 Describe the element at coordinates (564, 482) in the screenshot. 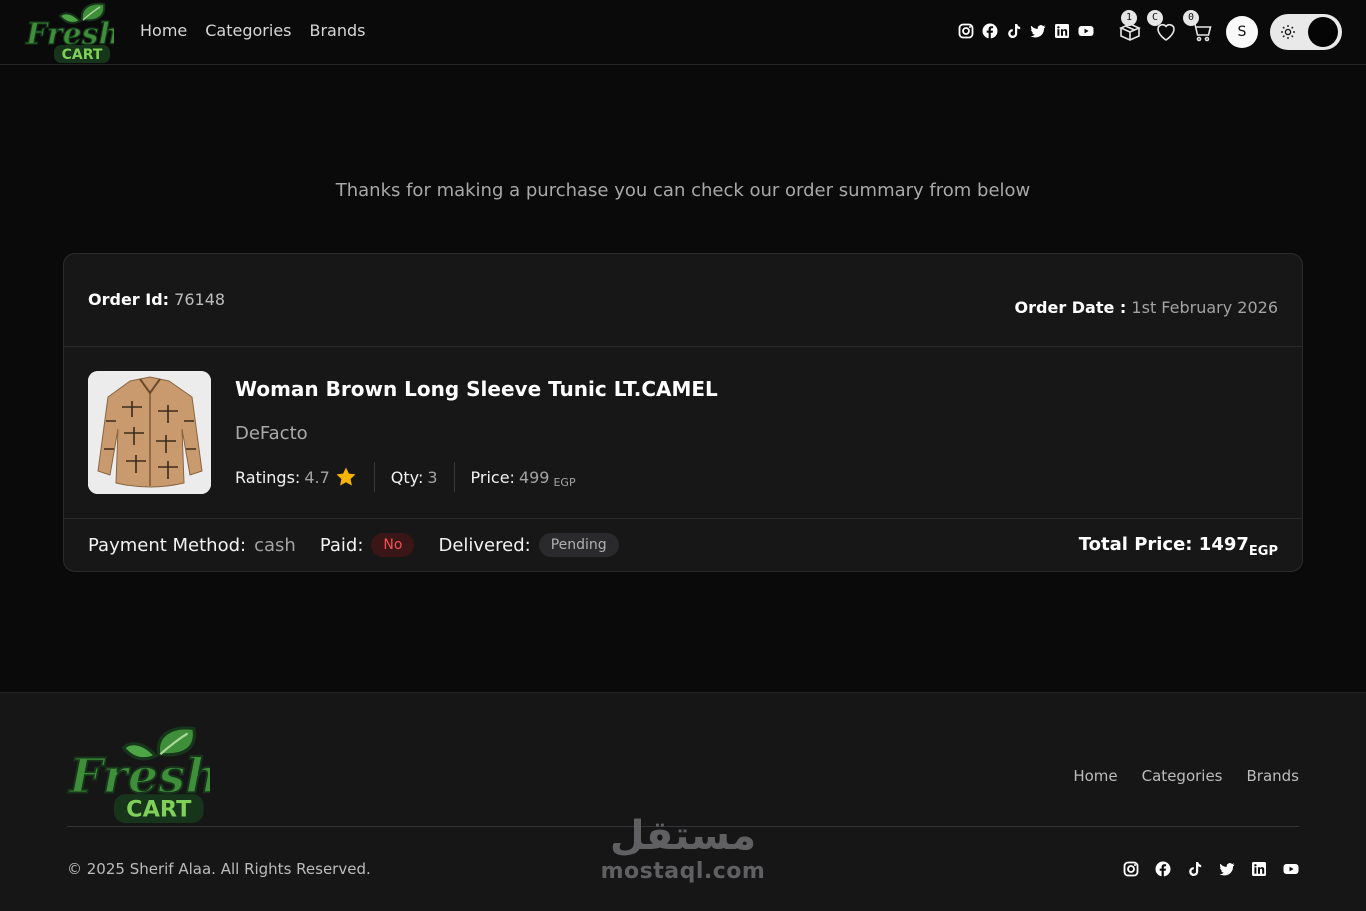

I see `price-currency: EGP` at that location.